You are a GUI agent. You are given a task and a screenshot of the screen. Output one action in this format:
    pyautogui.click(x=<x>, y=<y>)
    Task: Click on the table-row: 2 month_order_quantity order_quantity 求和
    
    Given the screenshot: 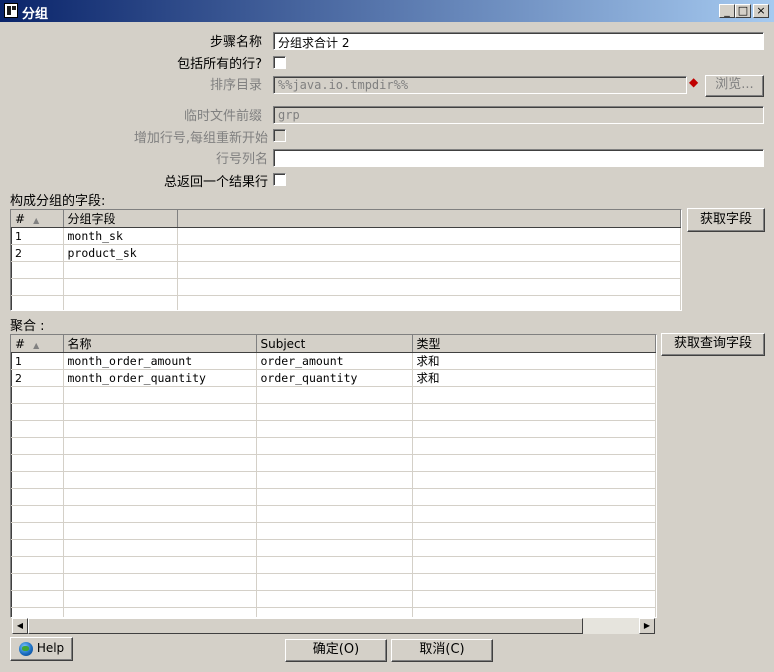 What is the action you would take?
    pyautogui.click(x=333, y=378)
    